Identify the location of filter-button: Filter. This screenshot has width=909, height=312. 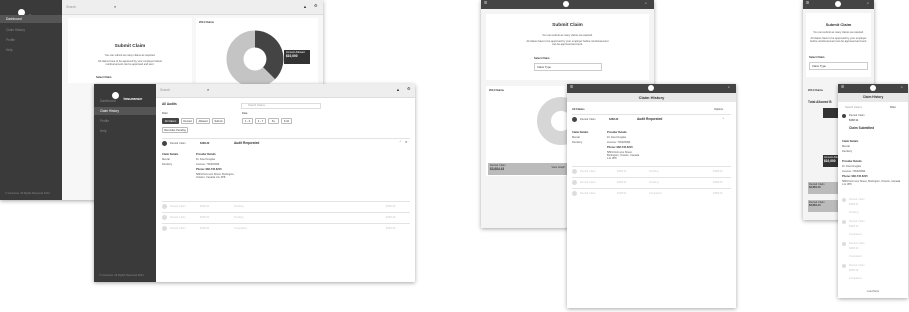
(893, 107).